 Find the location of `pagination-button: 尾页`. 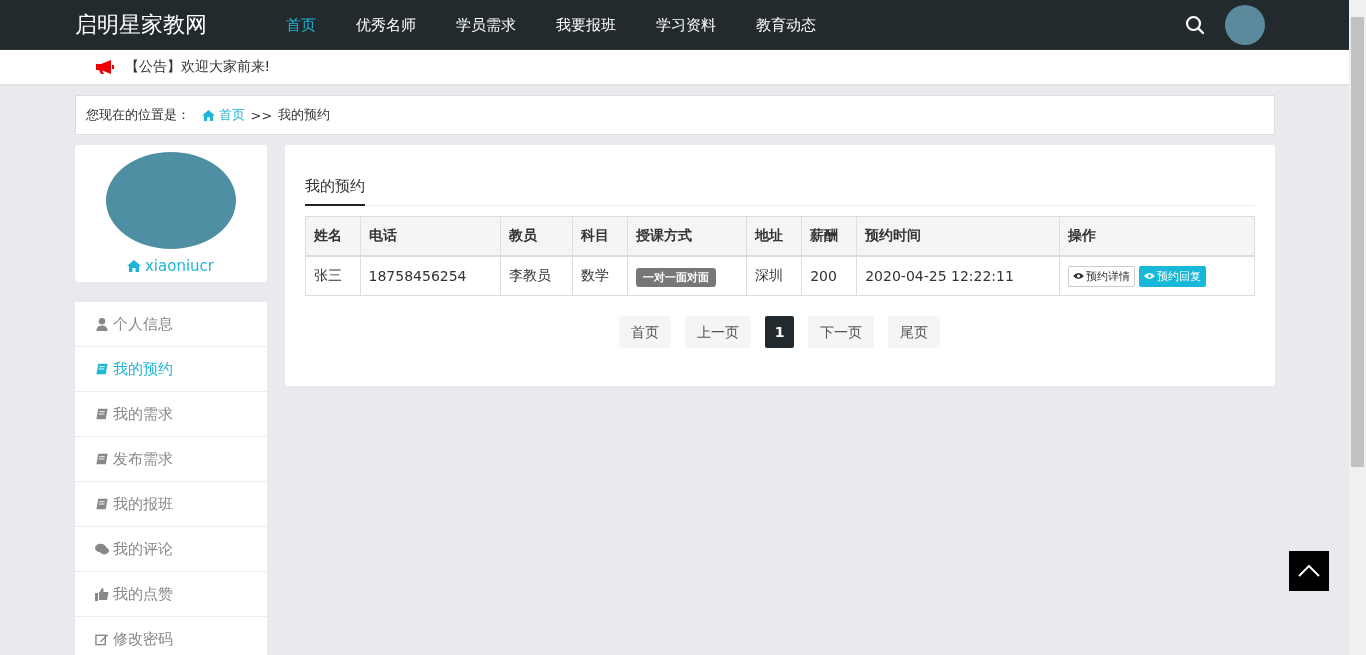

pagination-button: 尾页 is located at coordinates (914, 332).